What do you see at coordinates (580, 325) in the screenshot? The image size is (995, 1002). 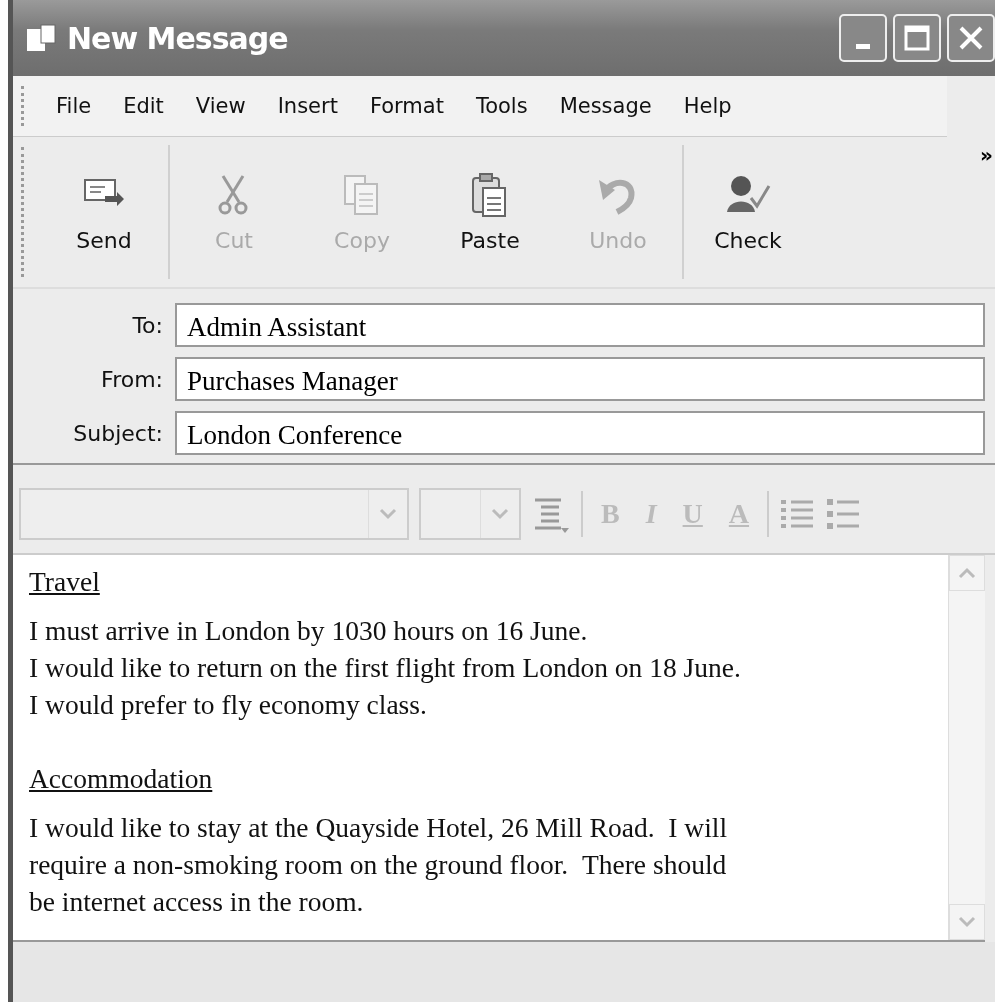 I see `input-field: Admin Assistant` at bounding box center [580, 325].